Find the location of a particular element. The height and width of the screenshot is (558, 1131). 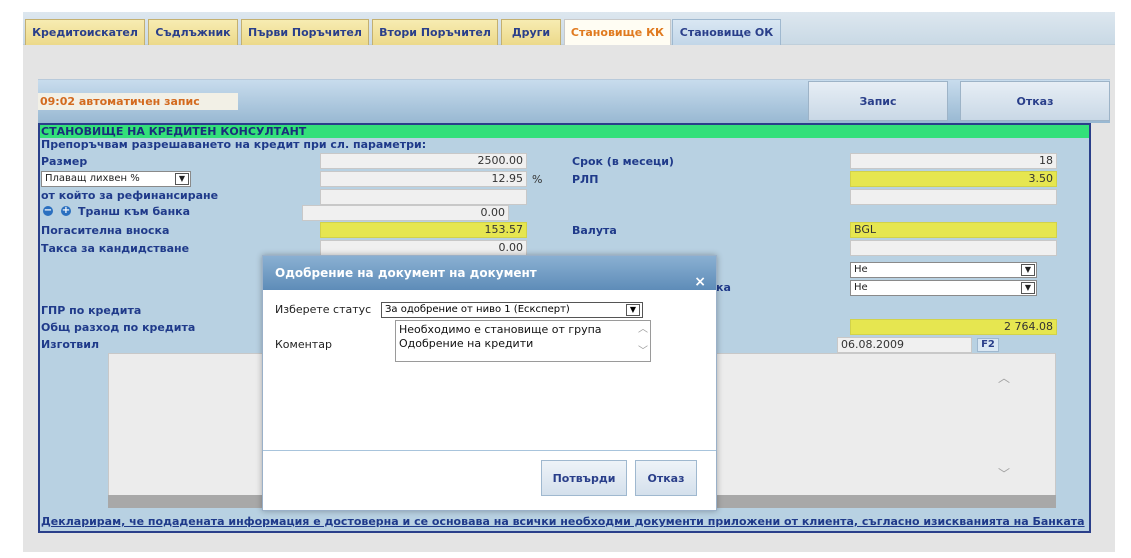

dialog-title: Одобрение на документ на документ × is located at coordinates (489, 273).